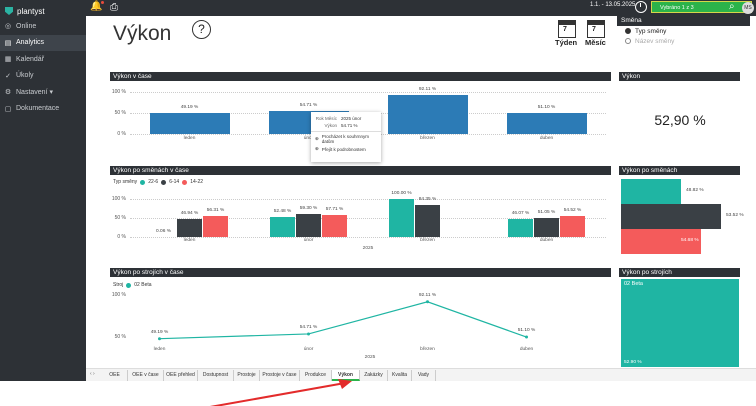 The image size is (756, 406). Describe the element at coordinates (427, 295) in the screenshot. I see `machines-point-label: 92.11 %` at that location.